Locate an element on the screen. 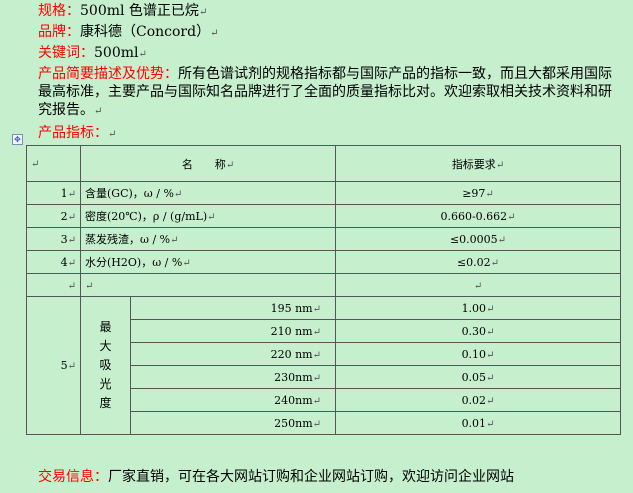  row-value: 0.660-0.662↵ is located at coordinates (478, 216).